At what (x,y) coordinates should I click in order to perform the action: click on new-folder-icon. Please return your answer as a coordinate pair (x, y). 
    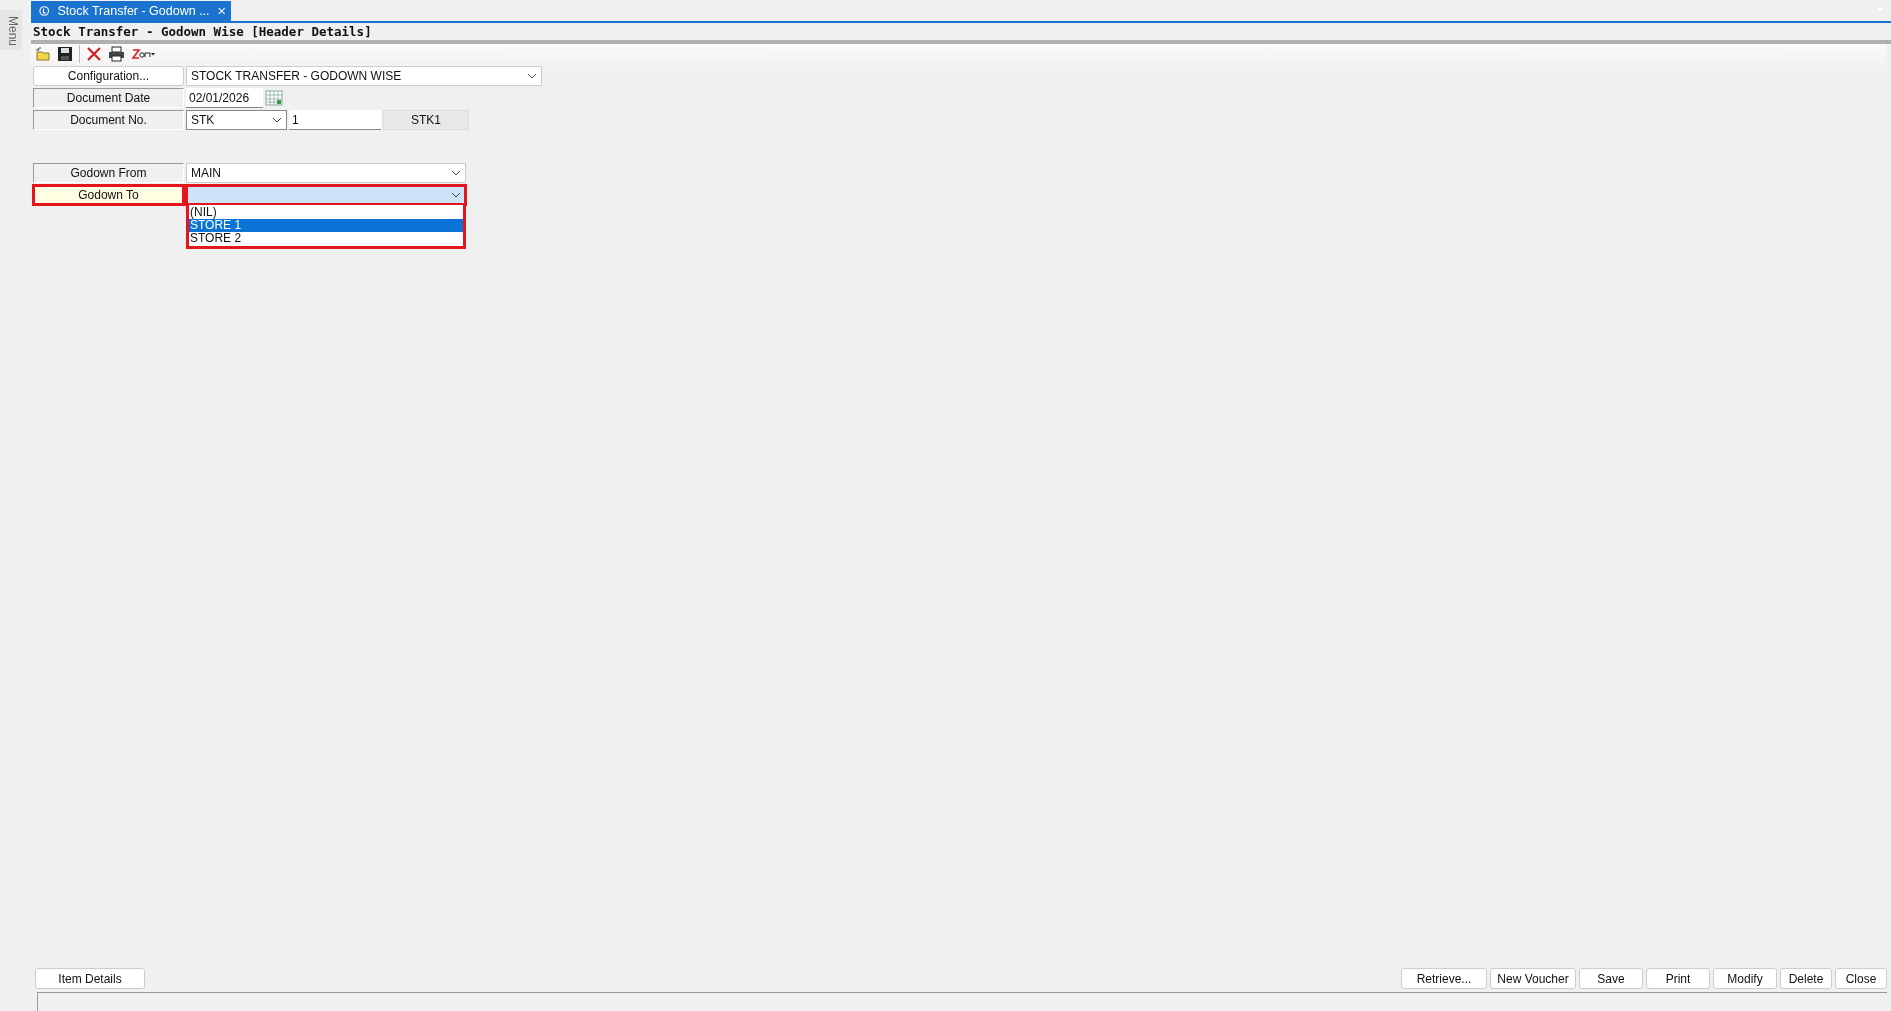
    Looking at the image, I should click on (43, 54).